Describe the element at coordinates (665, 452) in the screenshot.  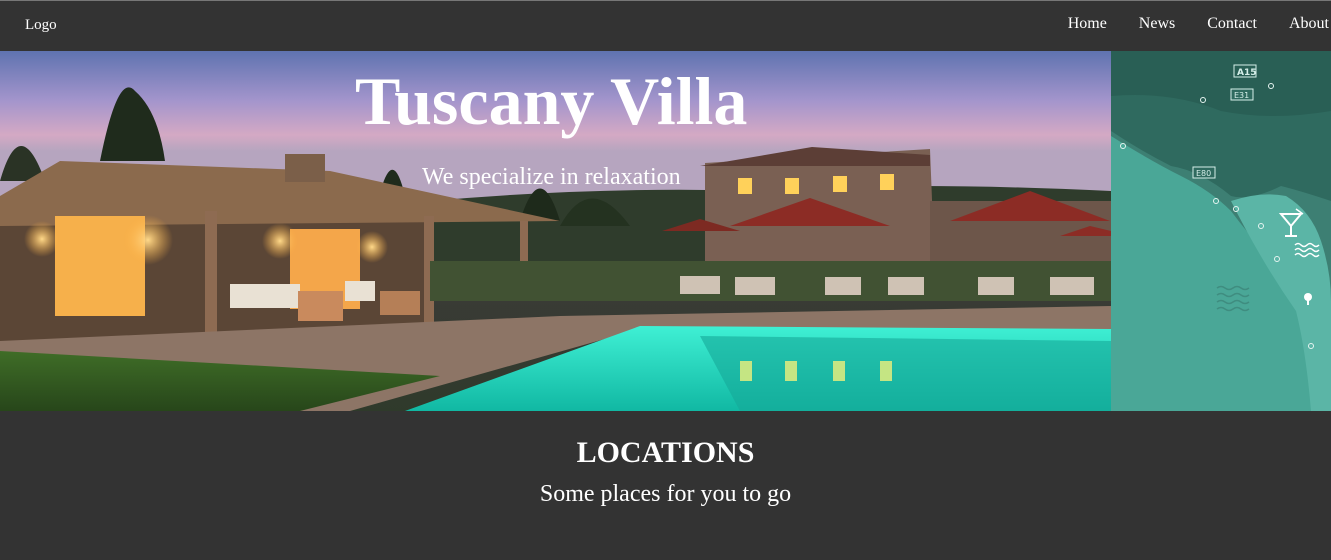
I see `locations-title: LOCATIONS` at that location.